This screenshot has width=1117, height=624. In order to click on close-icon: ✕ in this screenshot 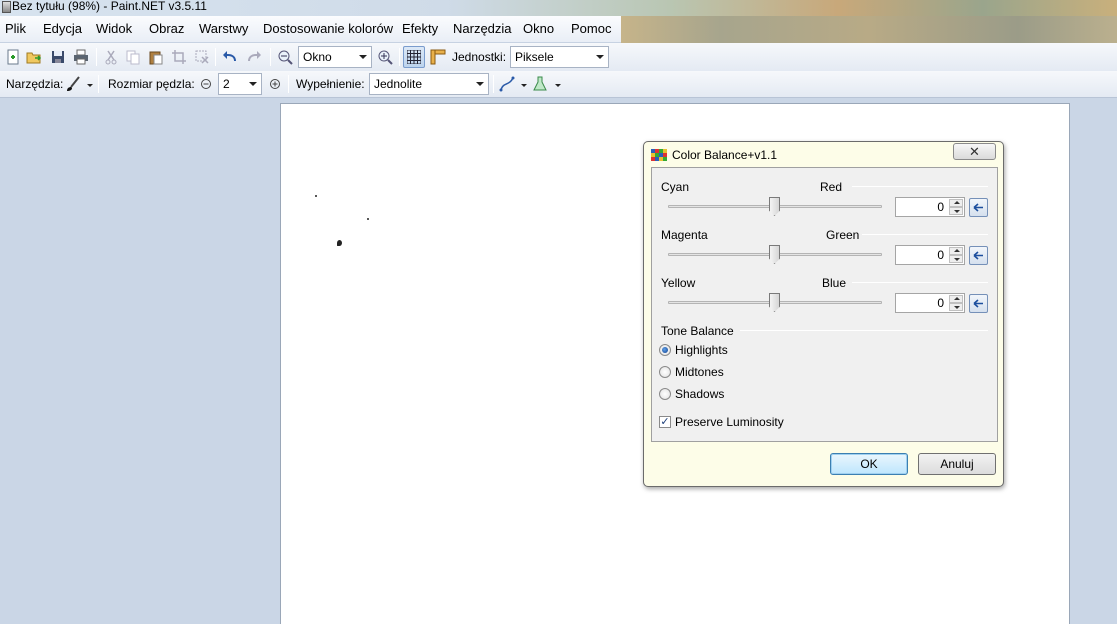, I will do `click(974, 151)`.